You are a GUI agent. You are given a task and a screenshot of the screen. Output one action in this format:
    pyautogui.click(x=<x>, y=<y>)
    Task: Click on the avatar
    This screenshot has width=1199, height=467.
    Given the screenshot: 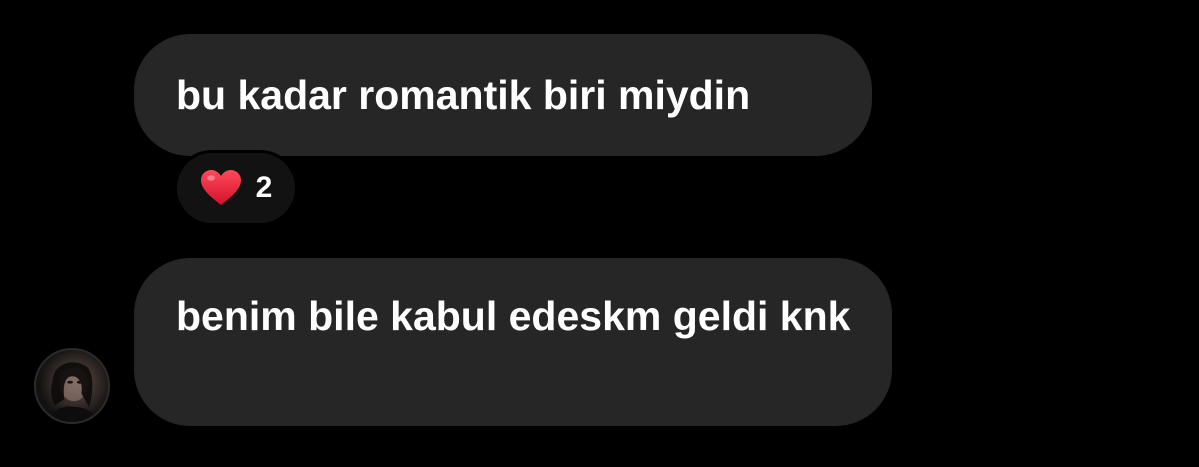 What is the action you would take?
    pyautogui.click(x=72, y=386)
    